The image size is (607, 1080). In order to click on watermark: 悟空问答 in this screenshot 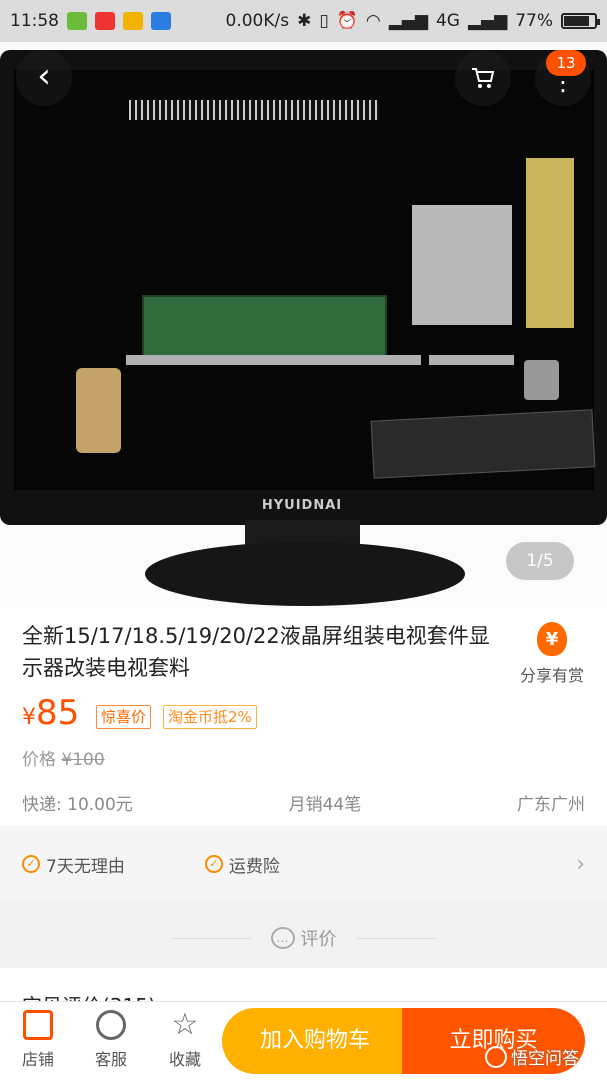, I will do `click(532, 1056)`.